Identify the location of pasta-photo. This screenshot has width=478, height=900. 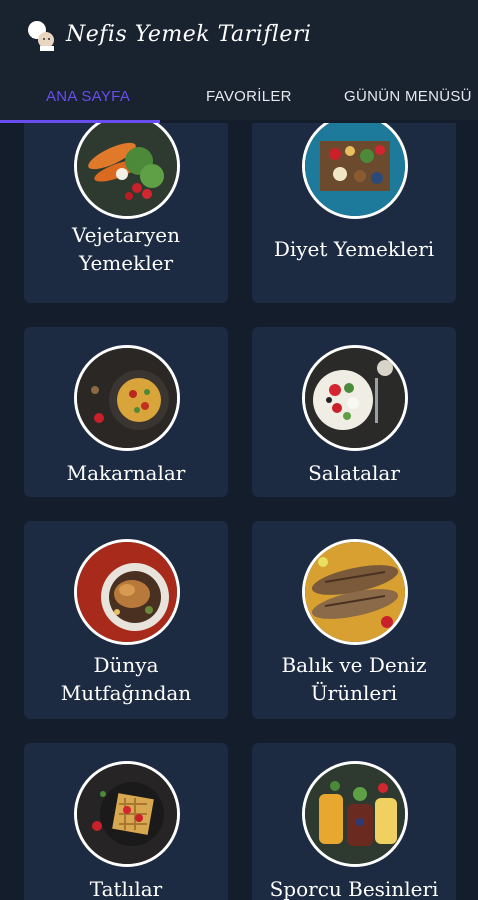
(127, 398).